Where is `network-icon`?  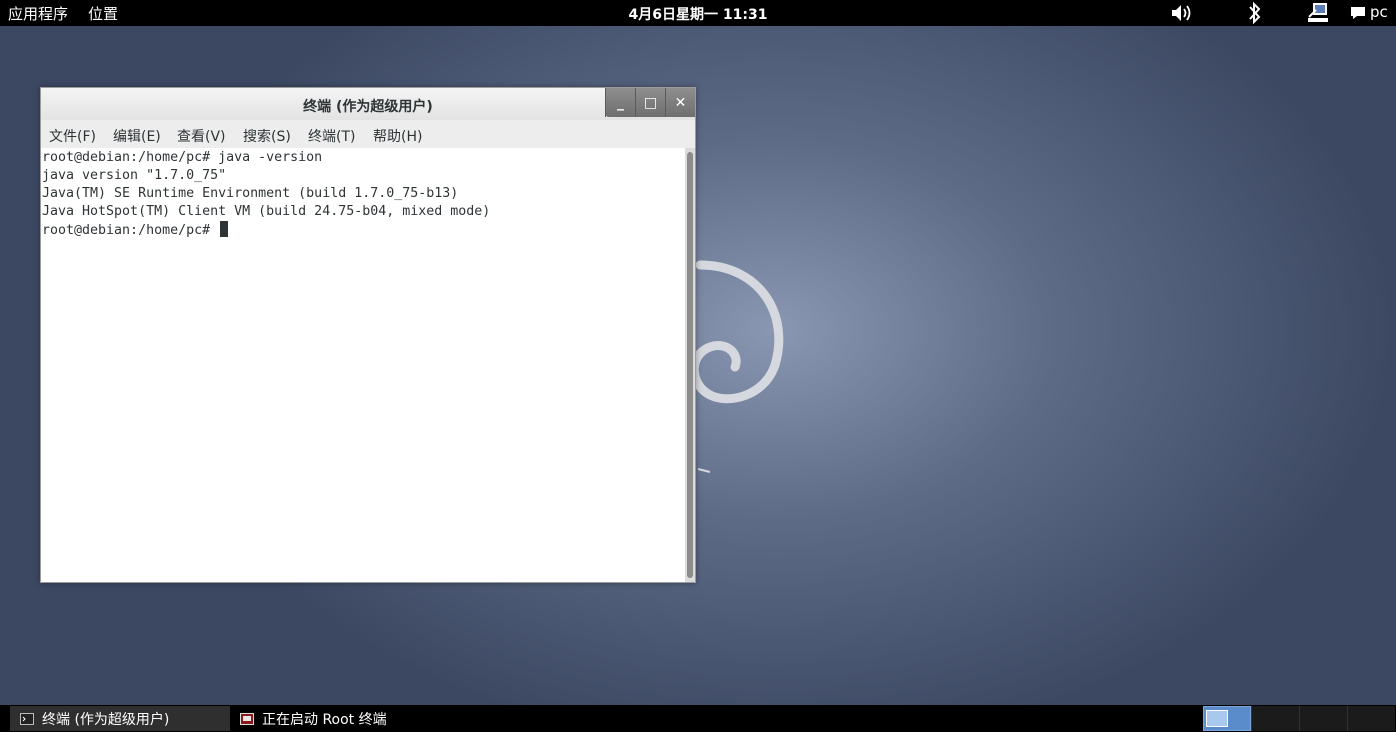 network-icon is located at coordinates (1318, 13).